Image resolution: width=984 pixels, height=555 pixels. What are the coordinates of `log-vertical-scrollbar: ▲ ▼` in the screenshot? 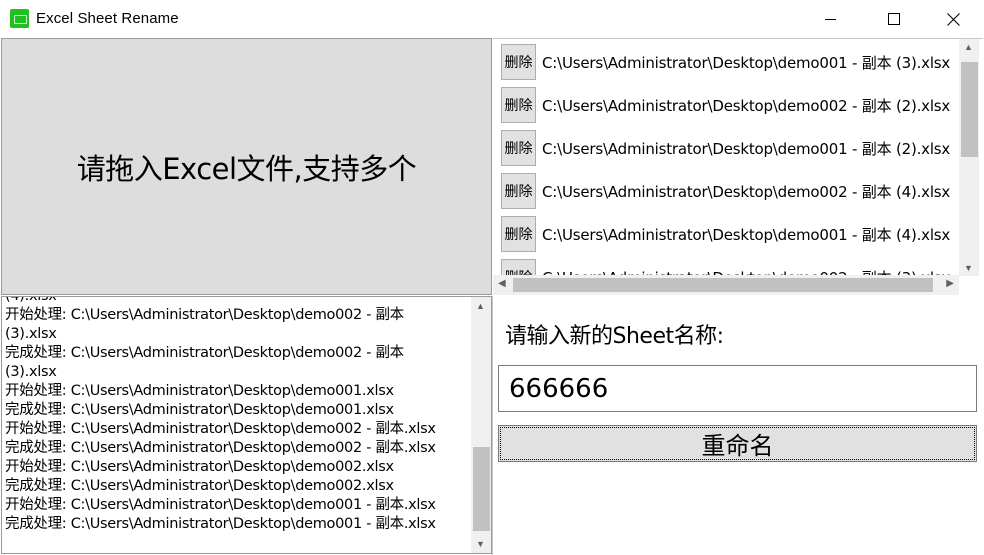 It's located at (481, 425).